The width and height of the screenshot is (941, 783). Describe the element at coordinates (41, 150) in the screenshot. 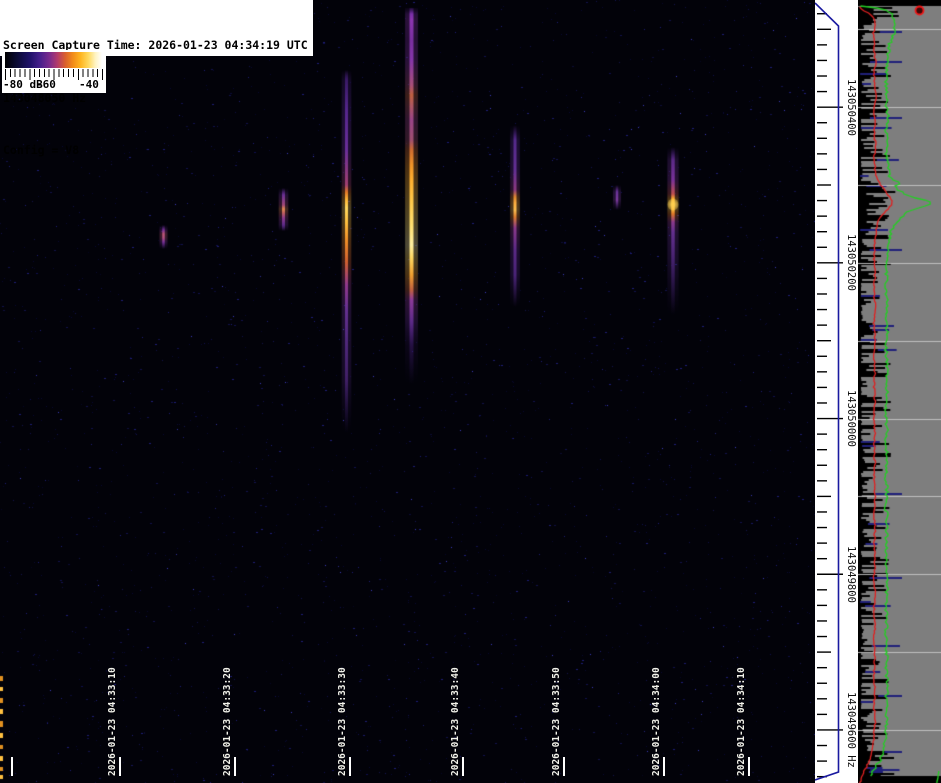

I see `config-text: Config = V8` at that location.